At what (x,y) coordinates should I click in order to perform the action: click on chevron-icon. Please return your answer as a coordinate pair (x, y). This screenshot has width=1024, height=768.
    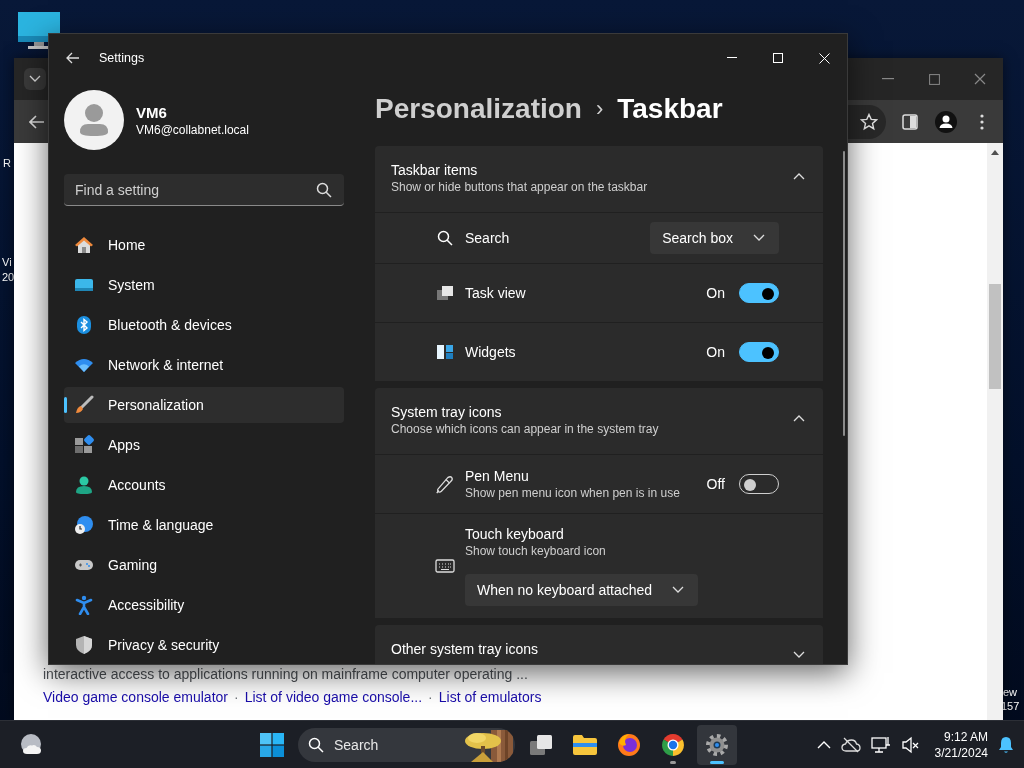
    Looking at the image, I should click on (35, 79).